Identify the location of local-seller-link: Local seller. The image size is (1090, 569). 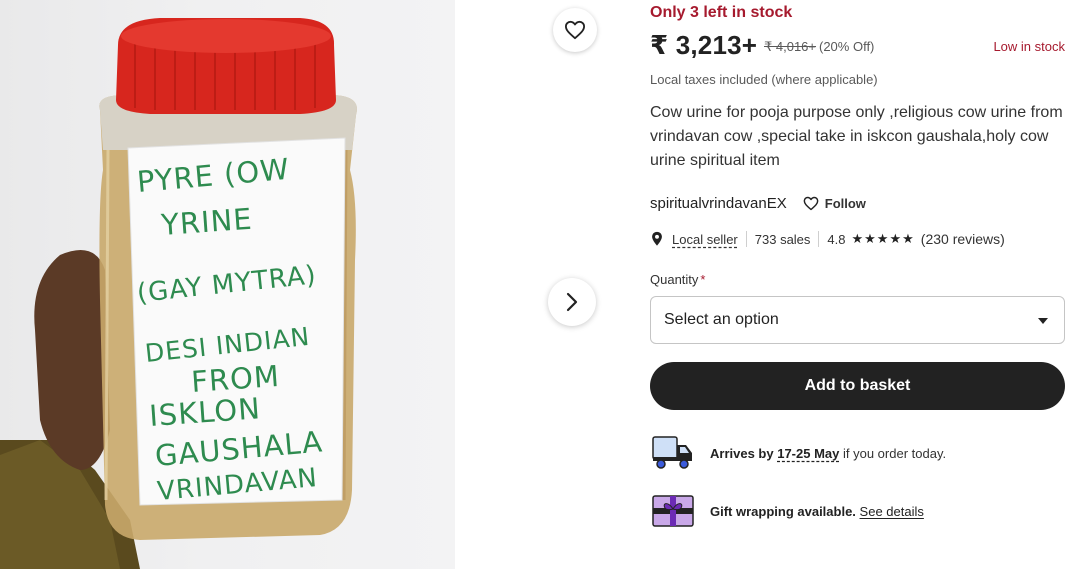
(705, 239).